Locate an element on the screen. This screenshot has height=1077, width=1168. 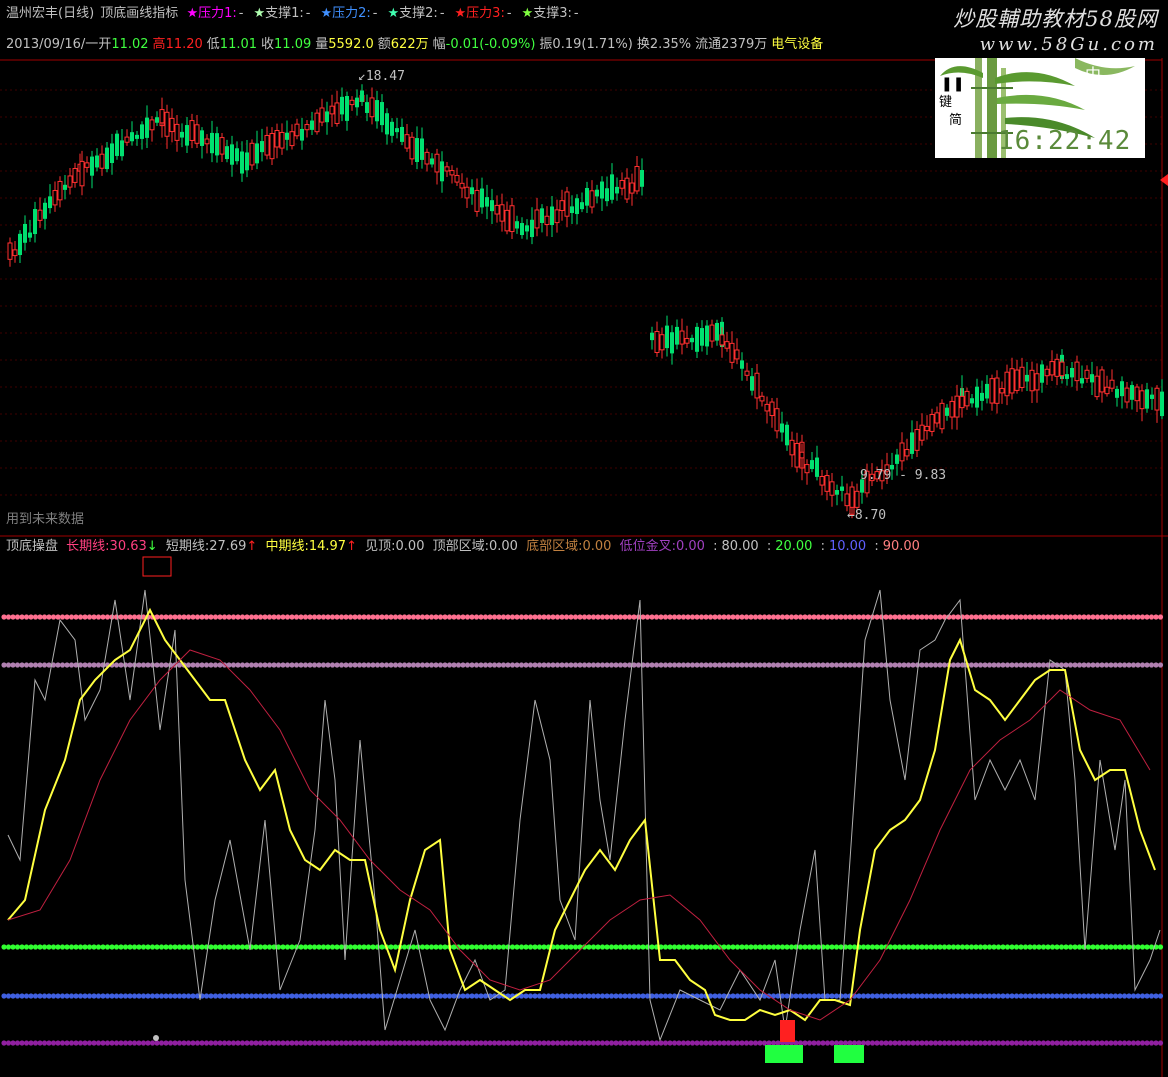
title-item-label: 压力1: is located at coordinates (217, 13).